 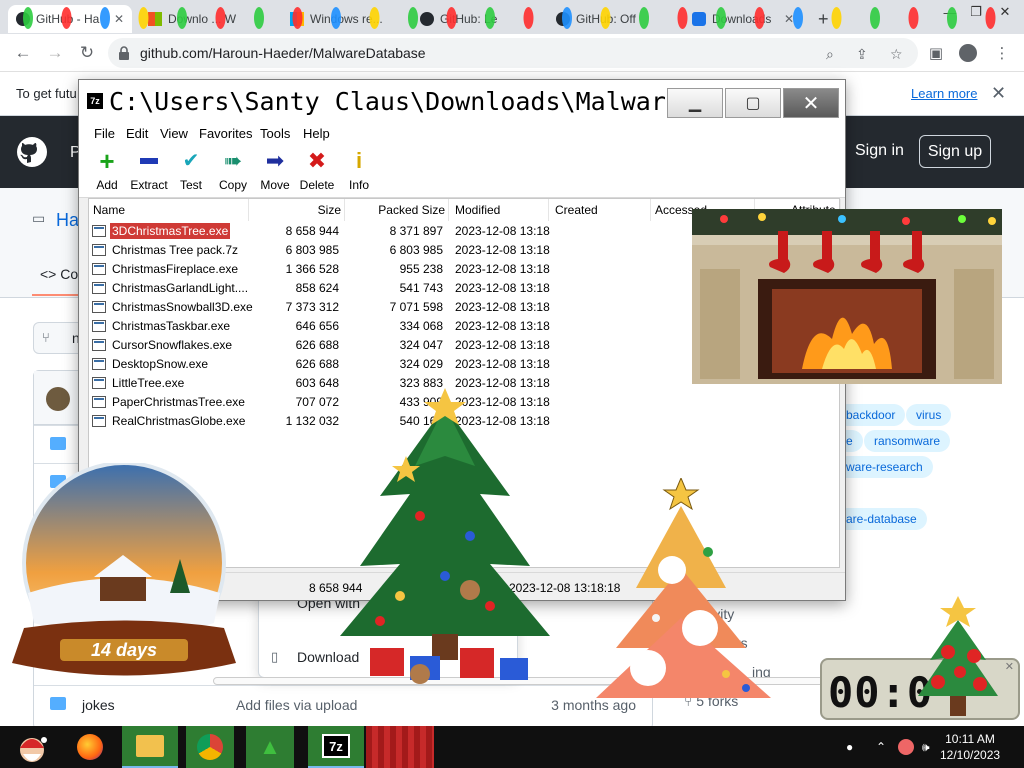 I want to click on menu-view: View, so click(x=174, y=133).